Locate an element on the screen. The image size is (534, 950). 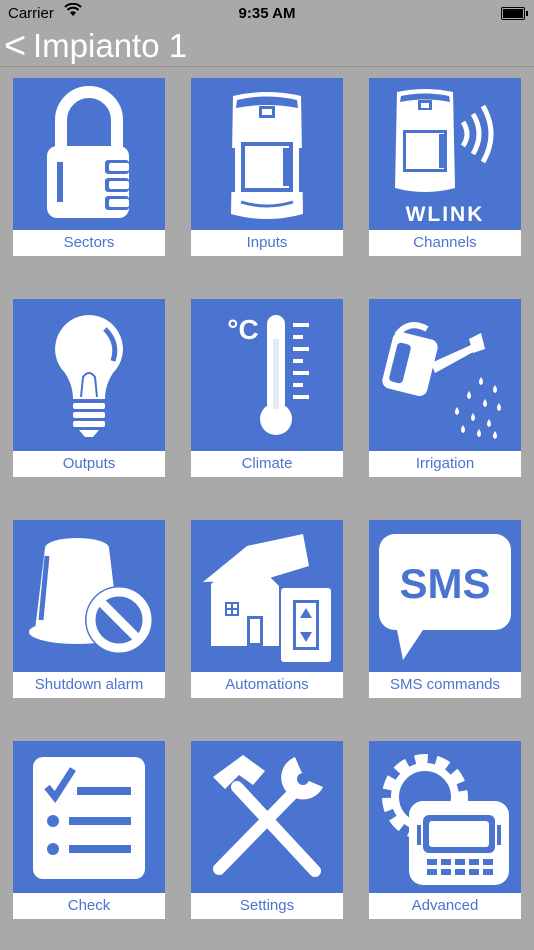
tile-label: SMS commands is located at coordinates (445, 685).